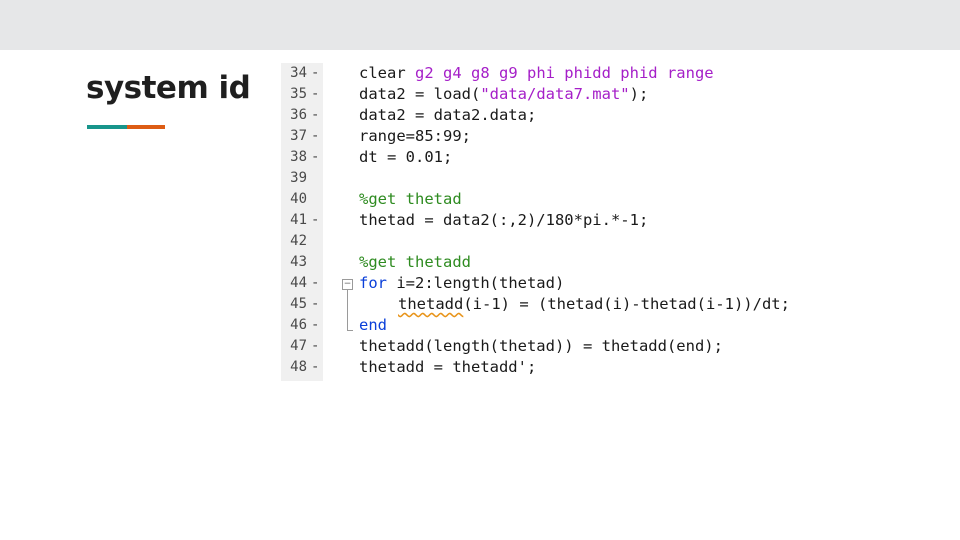  What do you see at coordinates (298, 220) in the screenshot?
I see `line-number: 41` at bounding box center [298, 220].